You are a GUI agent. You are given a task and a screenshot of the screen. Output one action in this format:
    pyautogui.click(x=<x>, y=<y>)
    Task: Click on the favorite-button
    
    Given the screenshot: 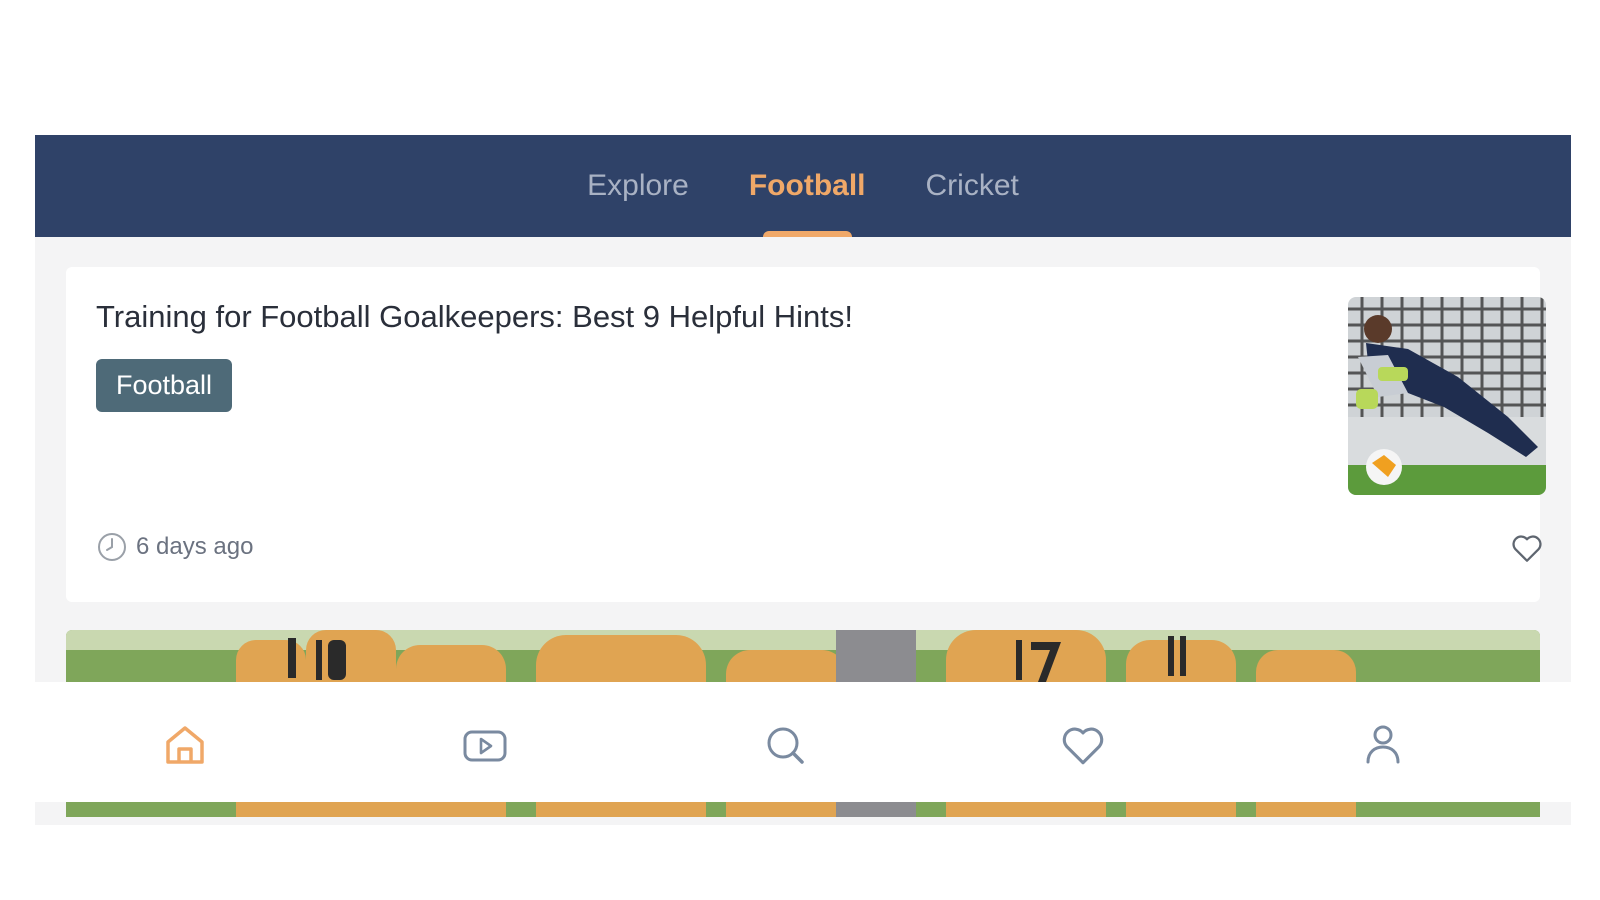 What is the action you would take?
    pyautogui.click(x=1527, y=548)
    